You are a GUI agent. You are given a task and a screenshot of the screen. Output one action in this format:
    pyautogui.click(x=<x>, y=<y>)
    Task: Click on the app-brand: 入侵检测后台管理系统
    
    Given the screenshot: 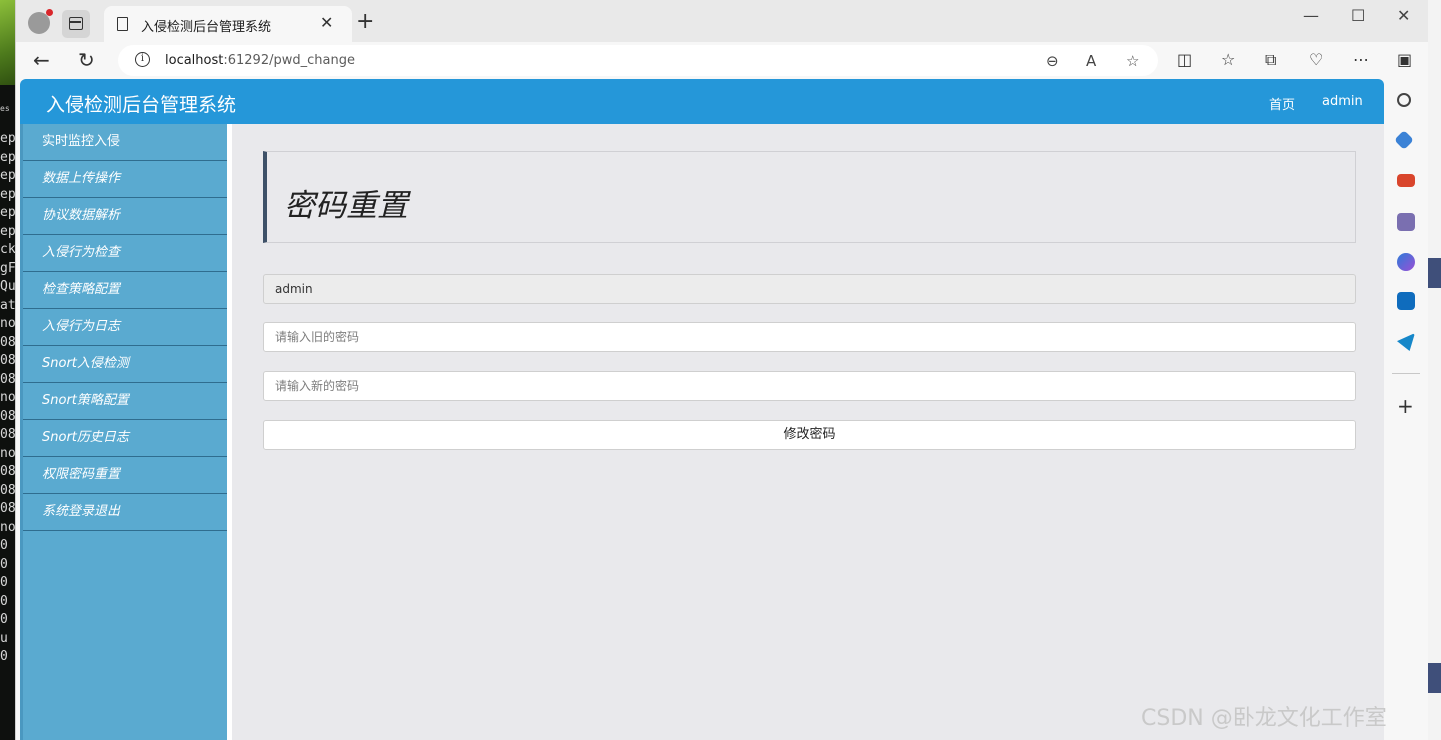 What is the action you would take?
    pyautogui.click(x=141, y=103)
    